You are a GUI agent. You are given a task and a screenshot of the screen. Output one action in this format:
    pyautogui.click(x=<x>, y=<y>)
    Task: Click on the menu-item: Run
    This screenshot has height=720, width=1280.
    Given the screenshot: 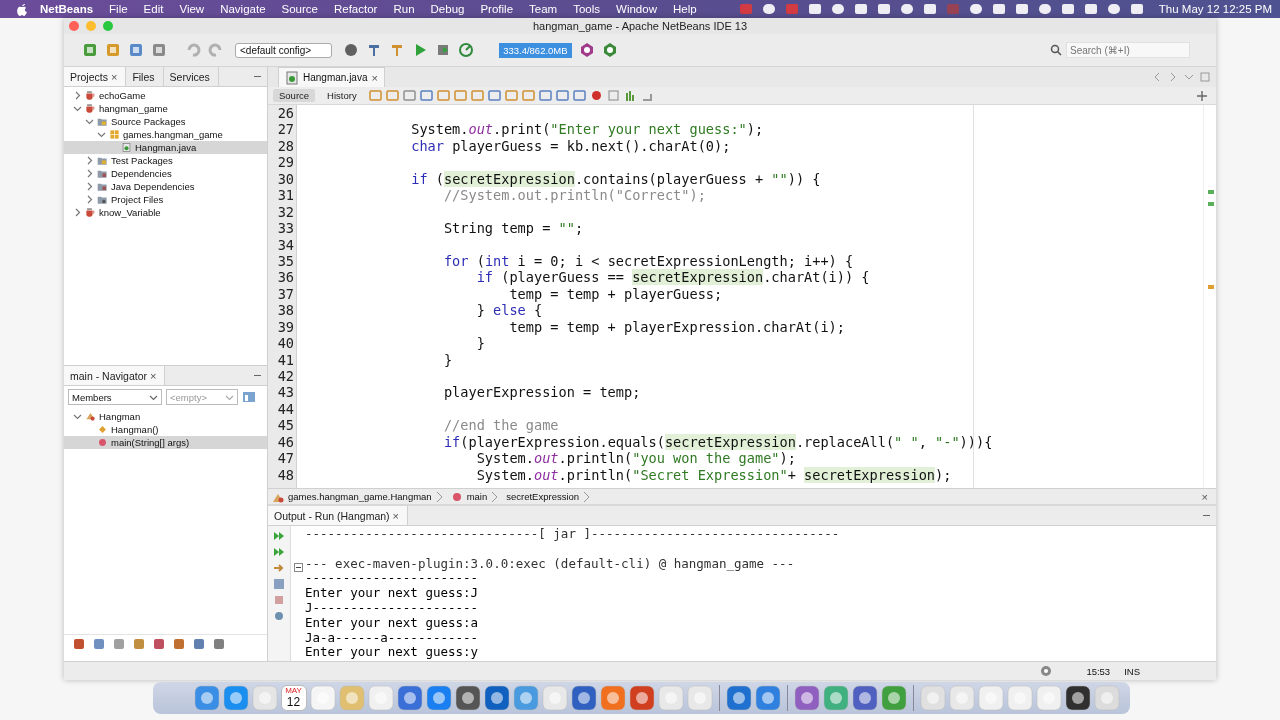 What is the action you would take?
    pyautogui.click(x=404, y=9)
    